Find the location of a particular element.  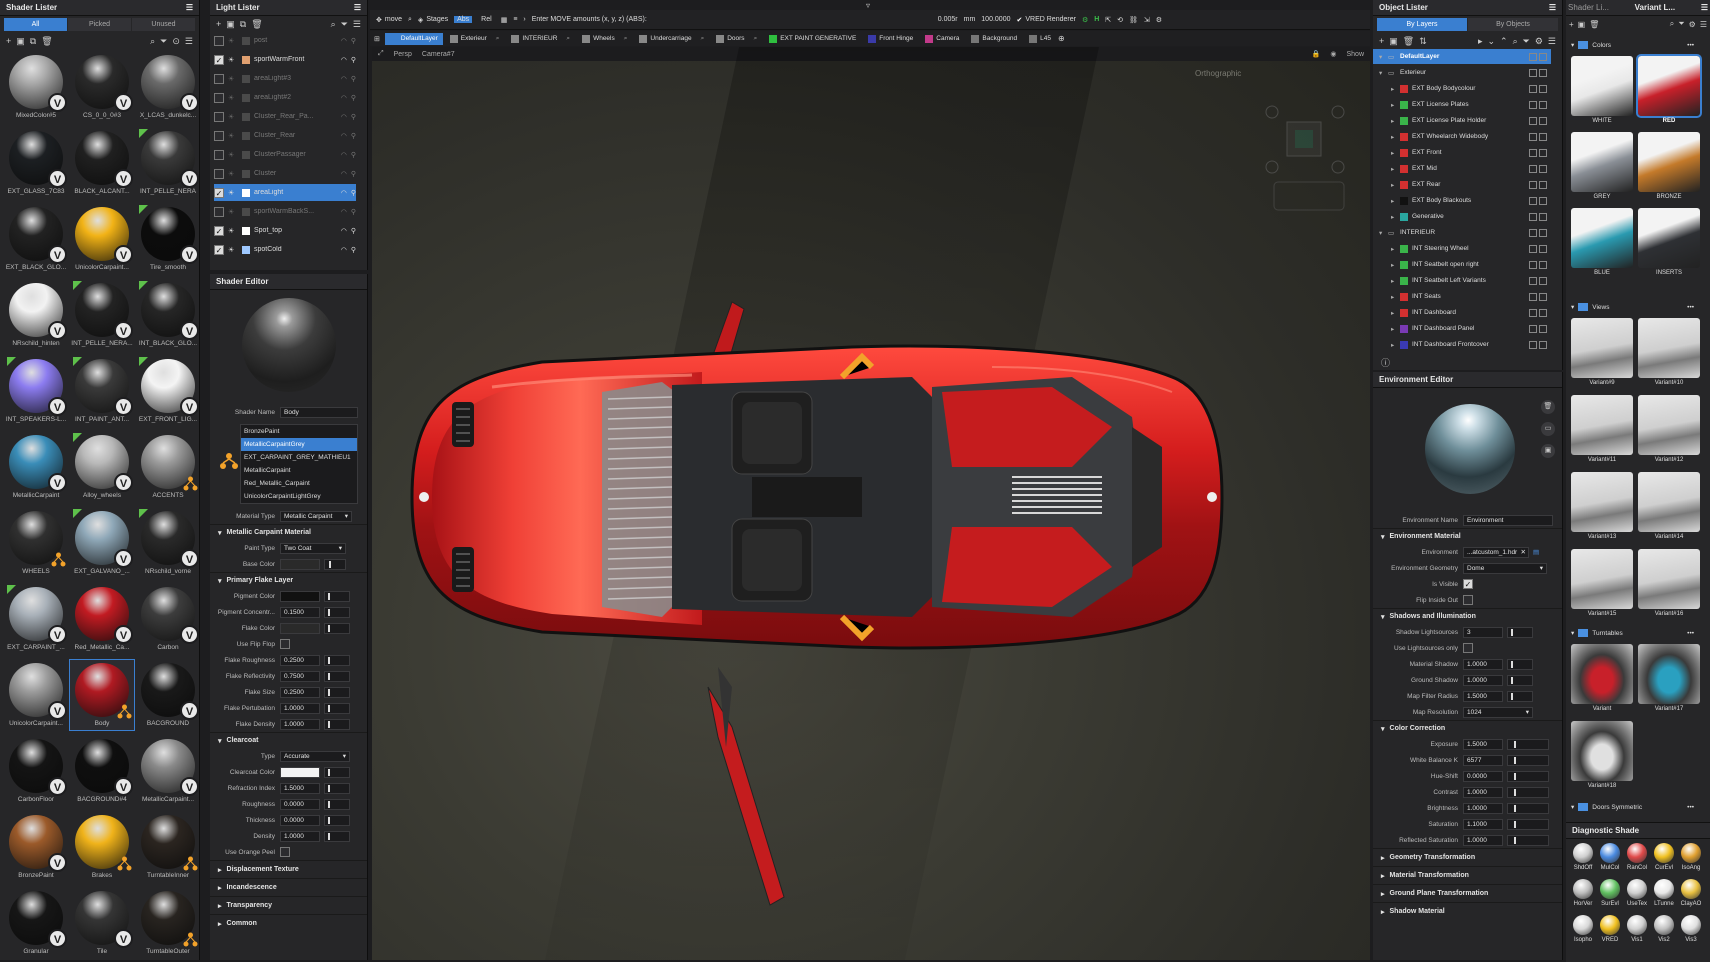

viewset-tab: L45 is located at coordinates (1040, 39).